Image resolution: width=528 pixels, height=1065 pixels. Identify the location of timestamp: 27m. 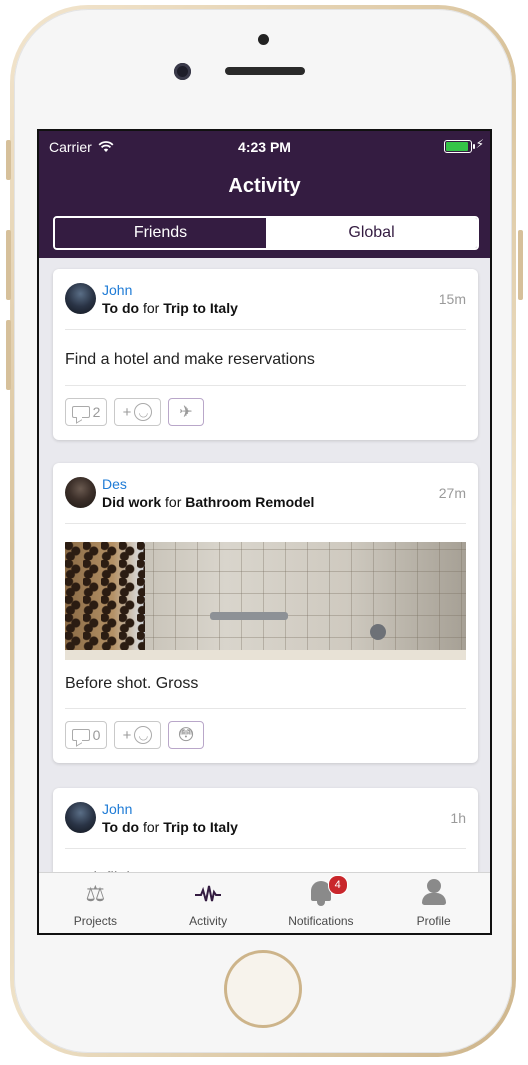
(452, 493).